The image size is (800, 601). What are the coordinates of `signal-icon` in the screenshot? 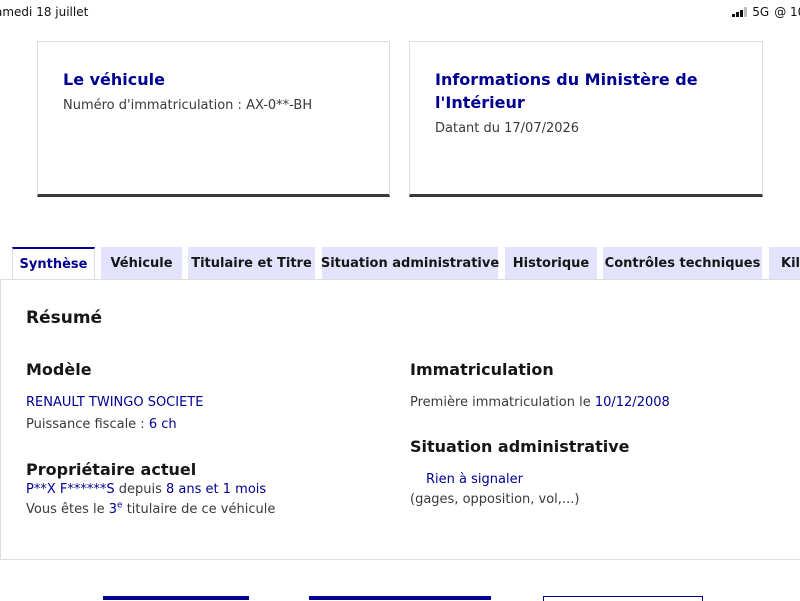 It's located at (740, 12).